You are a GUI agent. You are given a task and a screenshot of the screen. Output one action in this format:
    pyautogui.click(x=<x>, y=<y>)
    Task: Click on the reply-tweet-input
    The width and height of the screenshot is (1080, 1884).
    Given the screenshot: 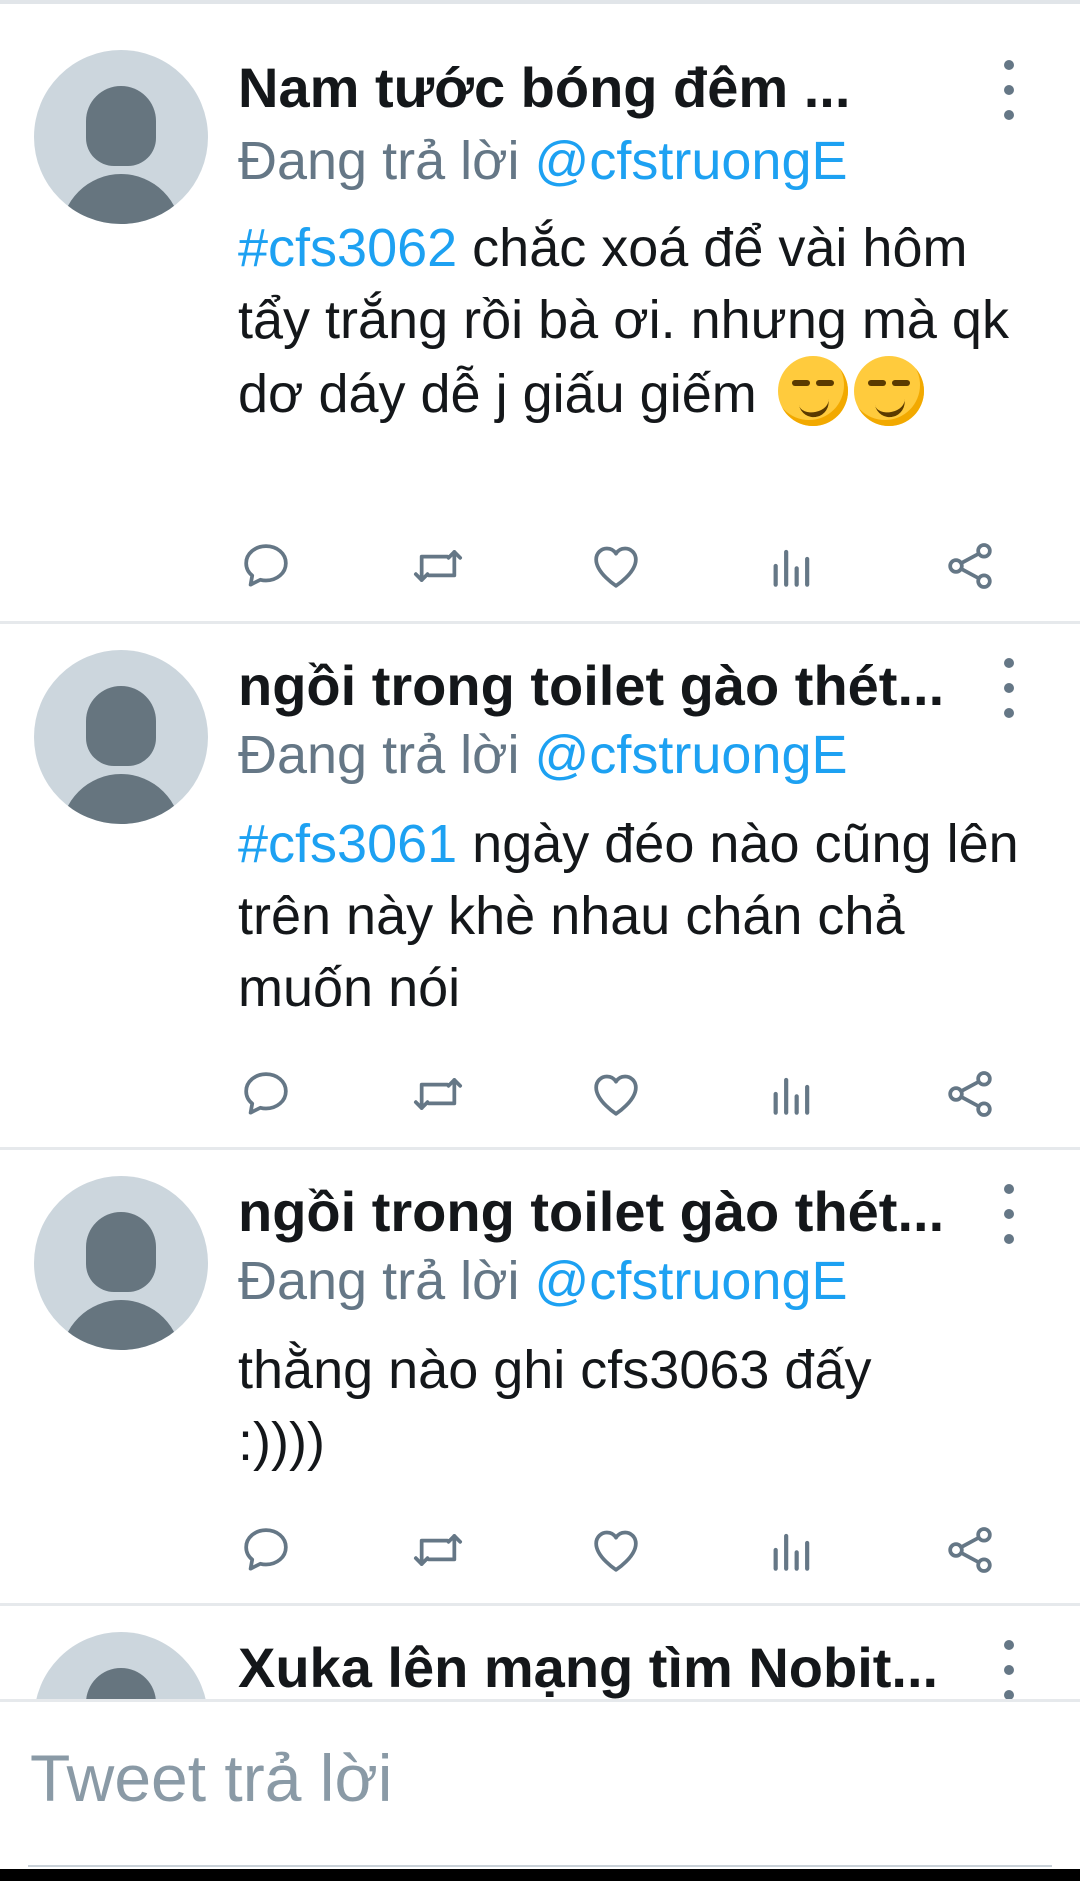 What is the action you would take?
    pyautogui.click(x=542, y=1778)
    